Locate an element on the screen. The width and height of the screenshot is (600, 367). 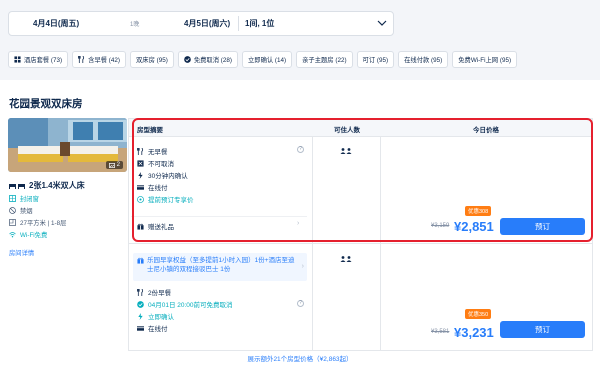
package-benefit: 乐园早享权益（至多提前1小时入园）1份+酒店至迪士尼小镇的双程接驳巴士 1份 › is located at coordinates (220, 267).